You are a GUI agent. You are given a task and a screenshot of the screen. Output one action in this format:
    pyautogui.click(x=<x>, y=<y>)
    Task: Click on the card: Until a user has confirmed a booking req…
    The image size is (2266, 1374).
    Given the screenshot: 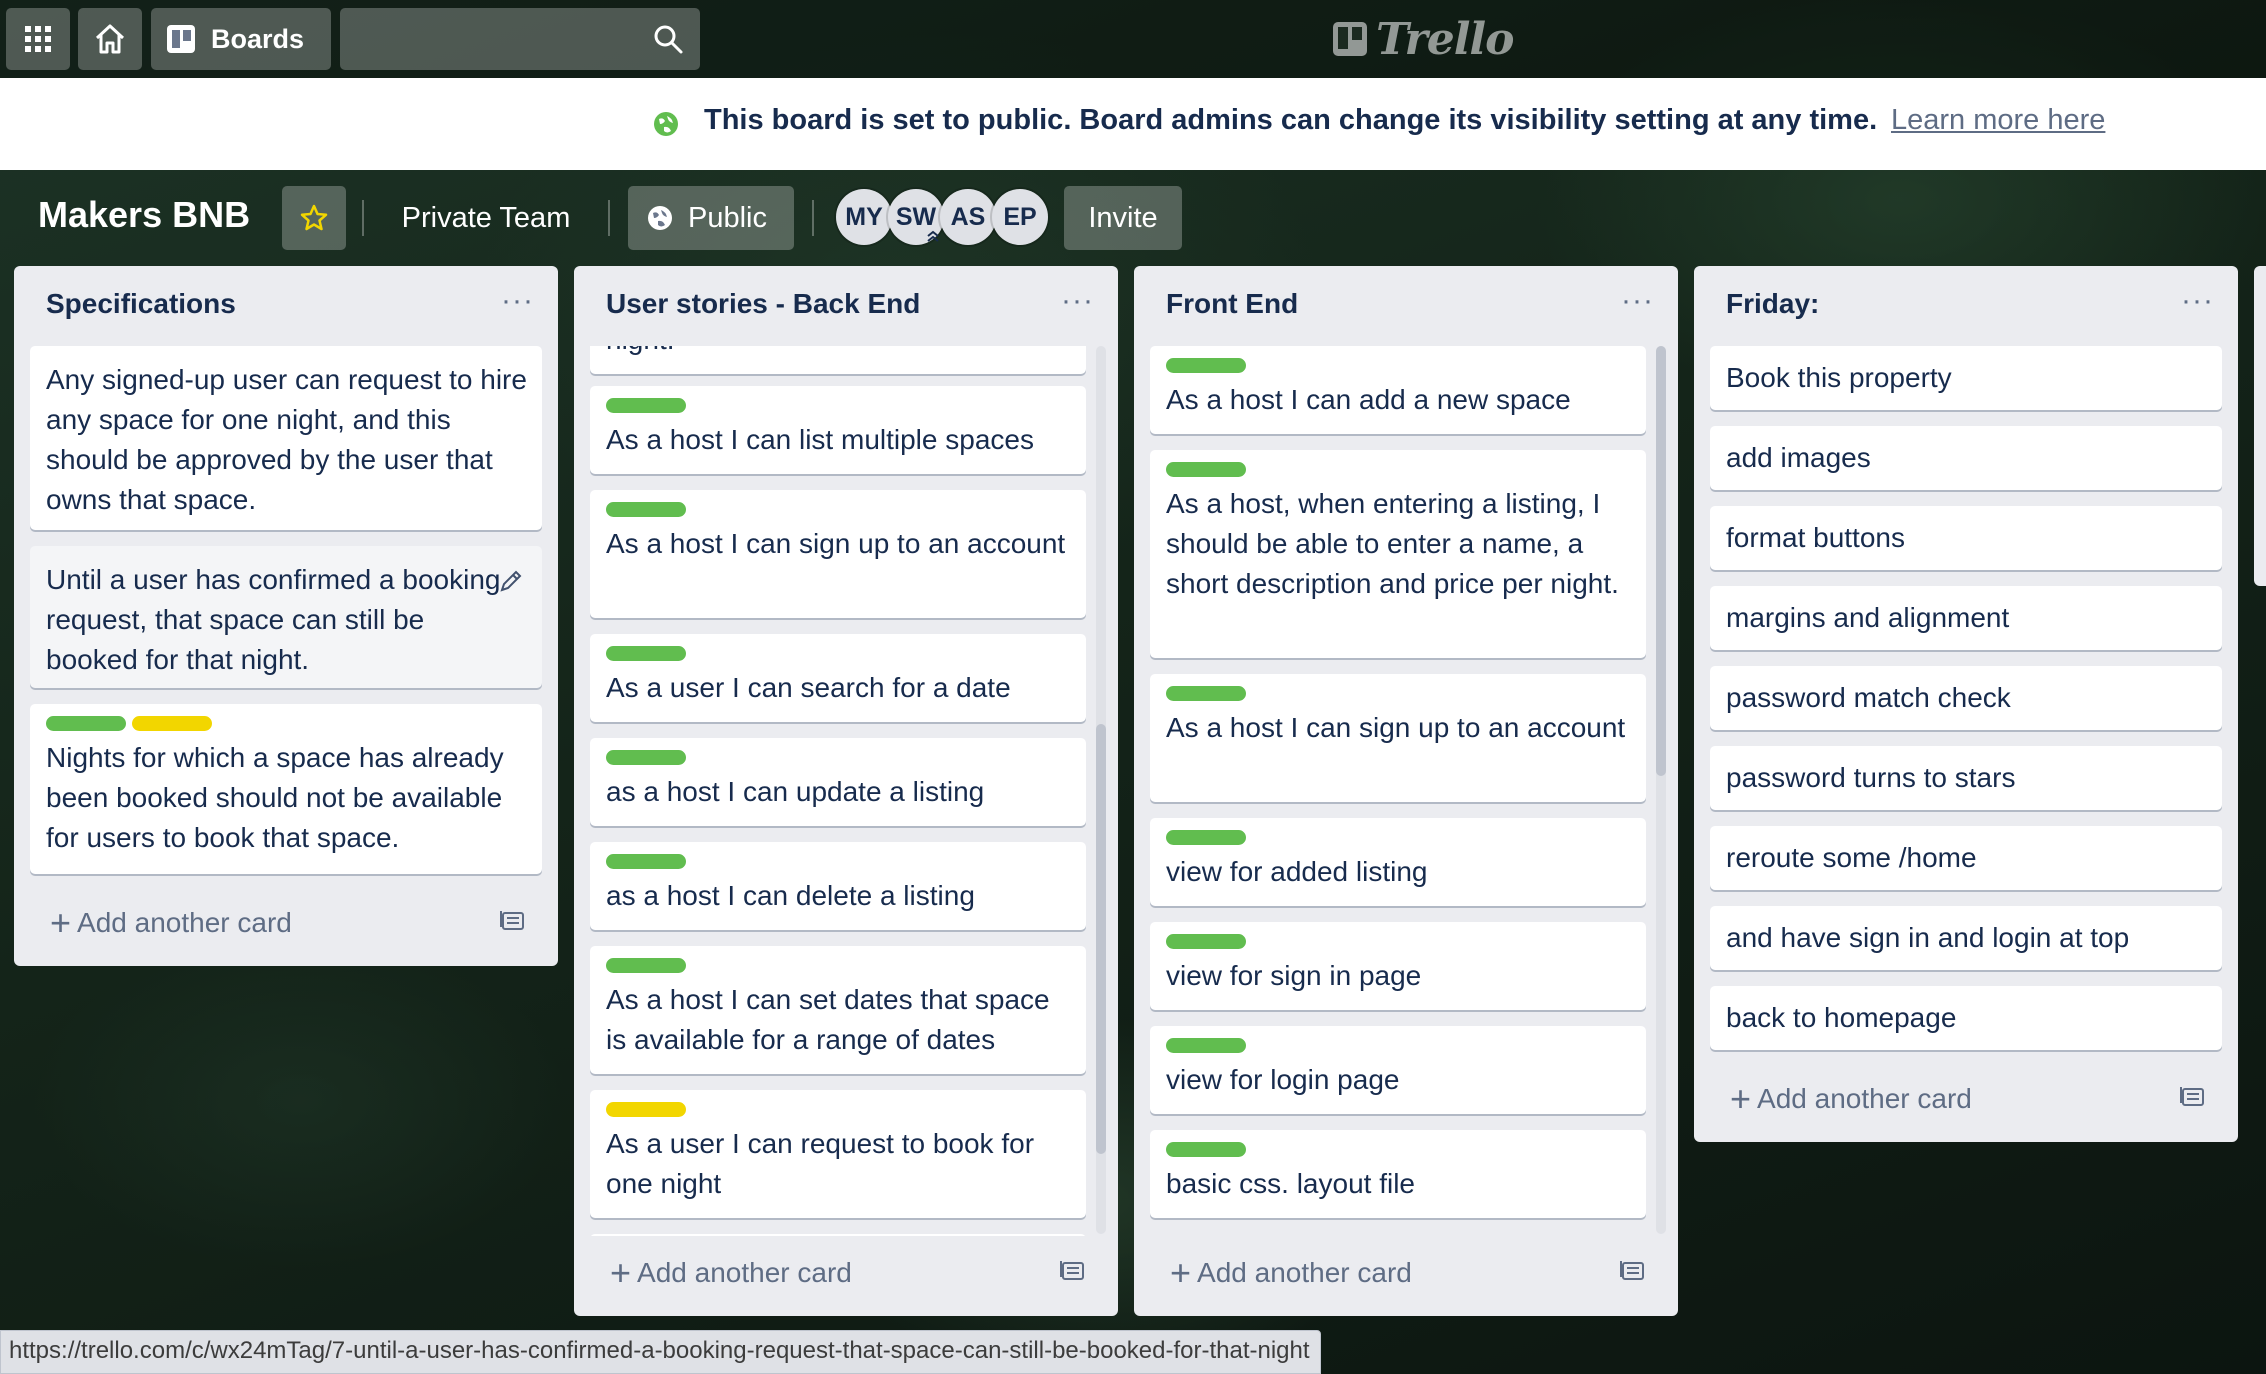 What is the action you would take?
    pyautogui.click(x=286, y=617)
    